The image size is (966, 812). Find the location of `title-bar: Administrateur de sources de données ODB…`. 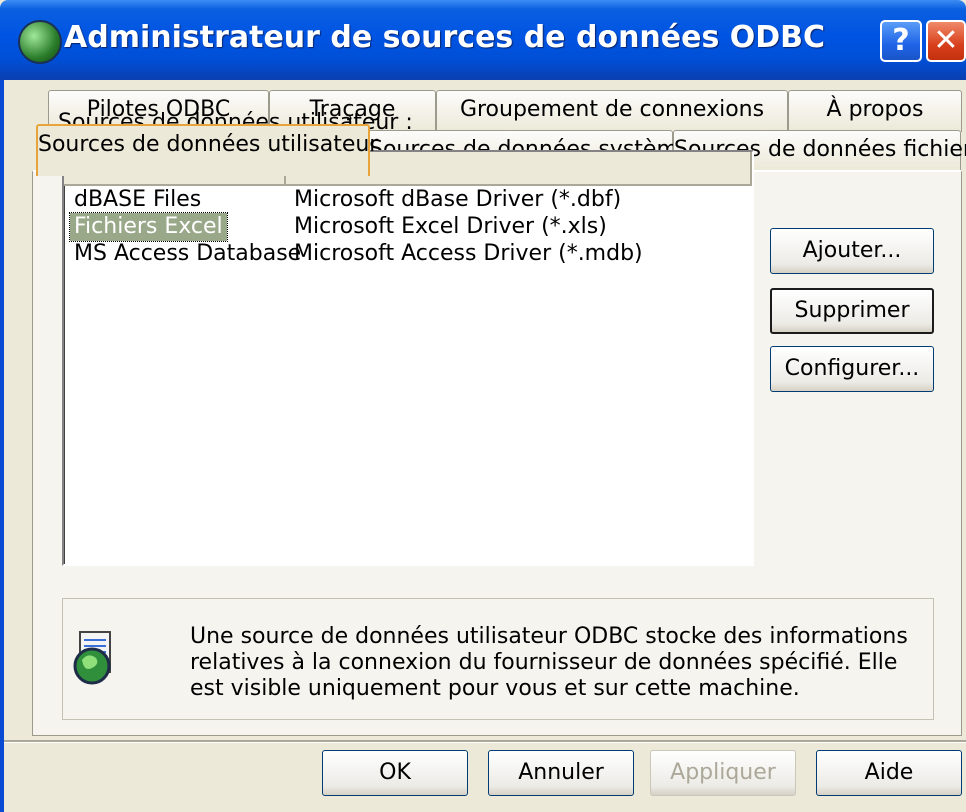

title-bar: Administrateur de sources de données ODB… is located at coordinates (483, 40).